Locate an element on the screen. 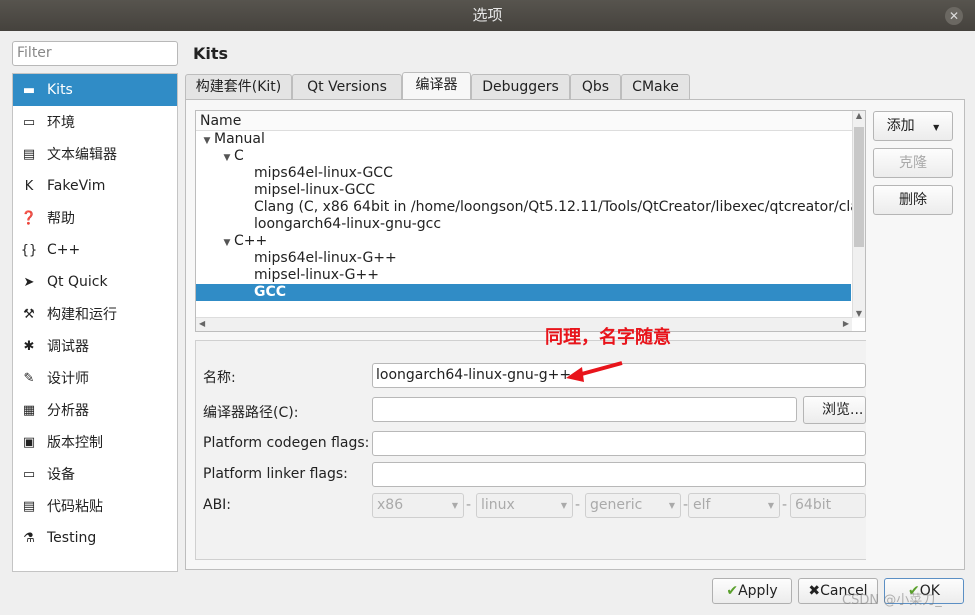 This screenshot has height=615, width=975. compiler-path-input is located at coordinates (584, 409).